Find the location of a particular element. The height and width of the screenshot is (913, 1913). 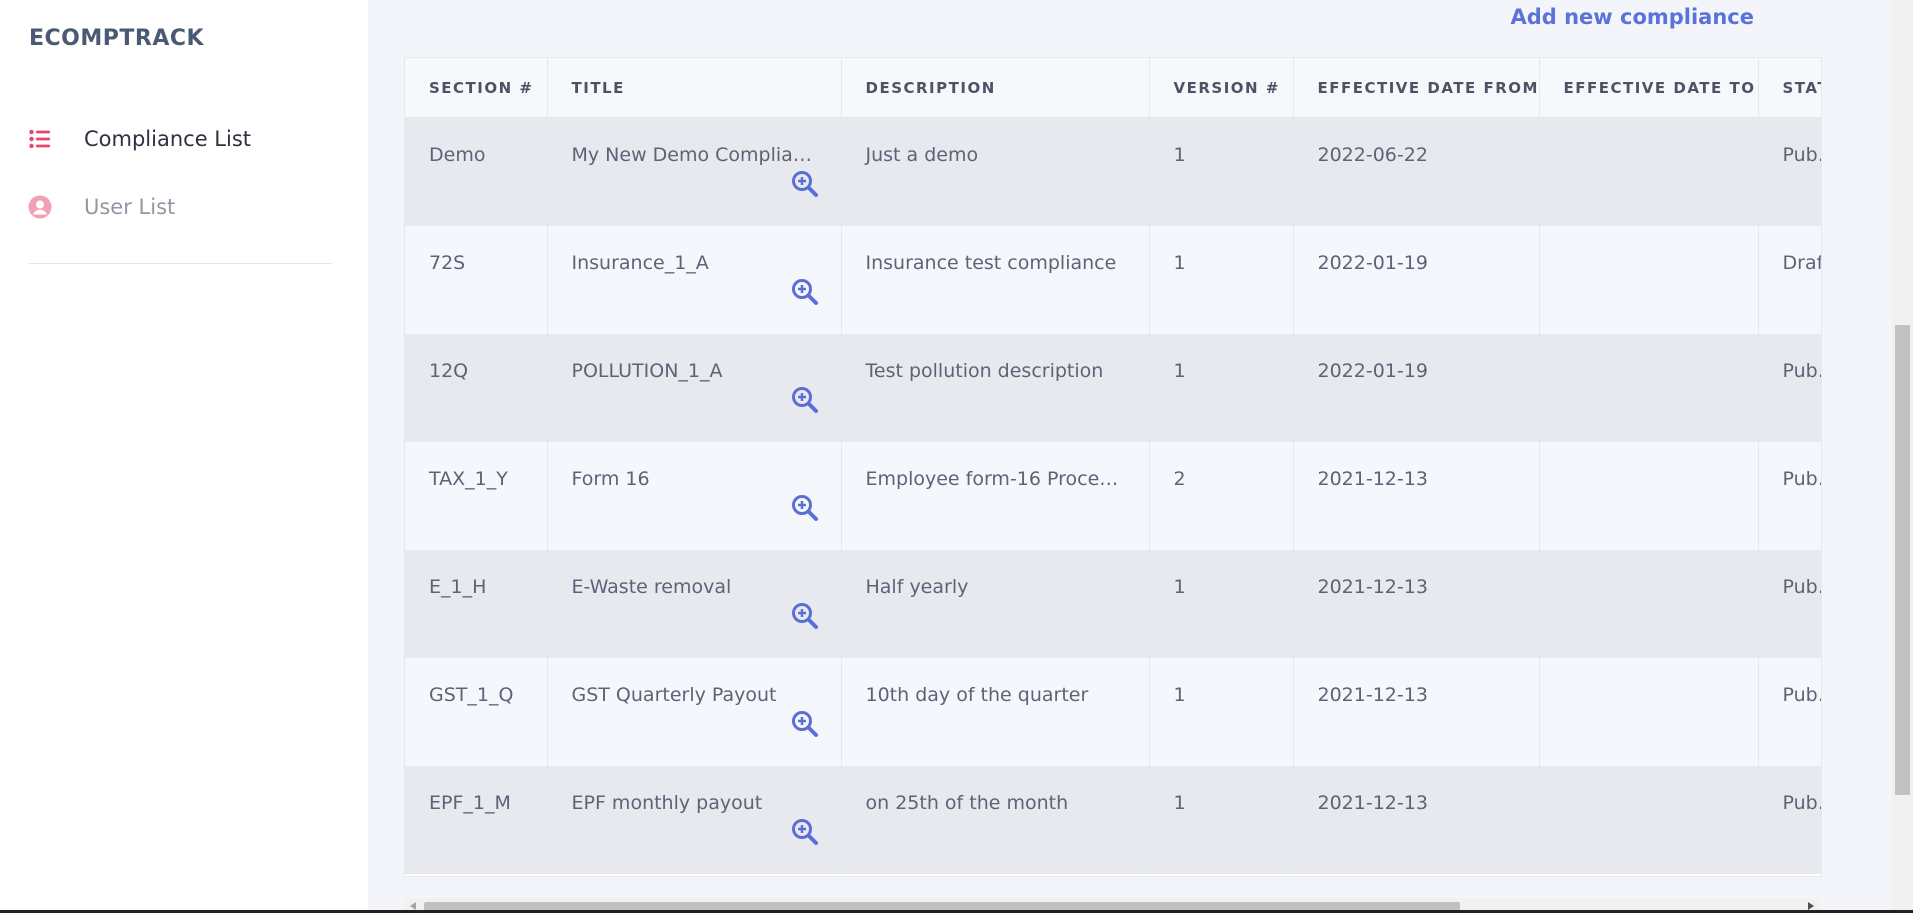

user-circle-icon is located at coordinates (40, 207).